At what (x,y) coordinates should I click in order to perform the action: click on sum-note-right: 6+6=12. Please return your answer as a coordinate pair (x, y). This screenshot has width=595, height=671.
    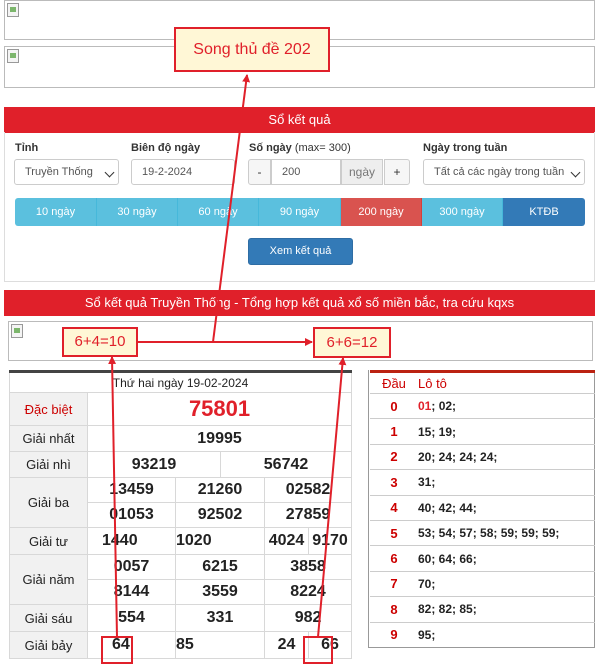
    Looking at the image, I should click on (352, 342).